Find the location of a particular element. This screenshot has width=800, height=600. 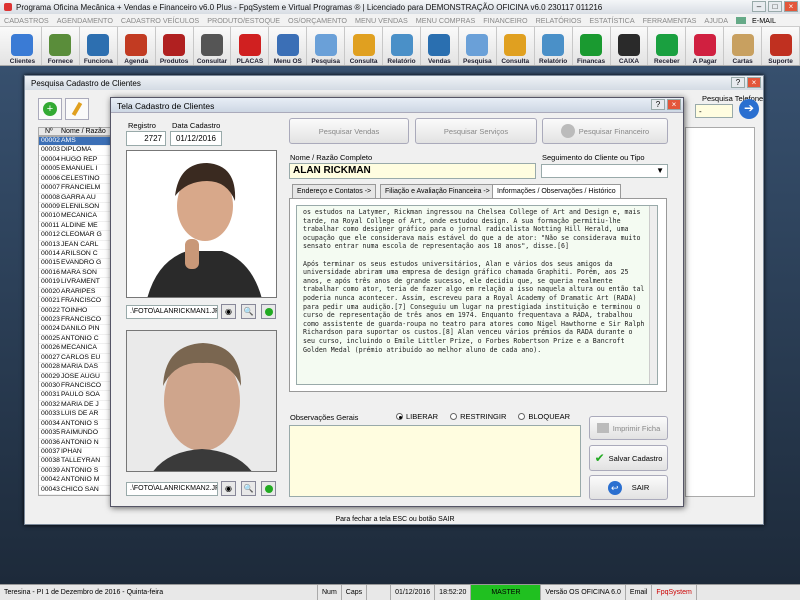

toolbar-button-menuos: Menu OS is located at coordinates (288, 46).